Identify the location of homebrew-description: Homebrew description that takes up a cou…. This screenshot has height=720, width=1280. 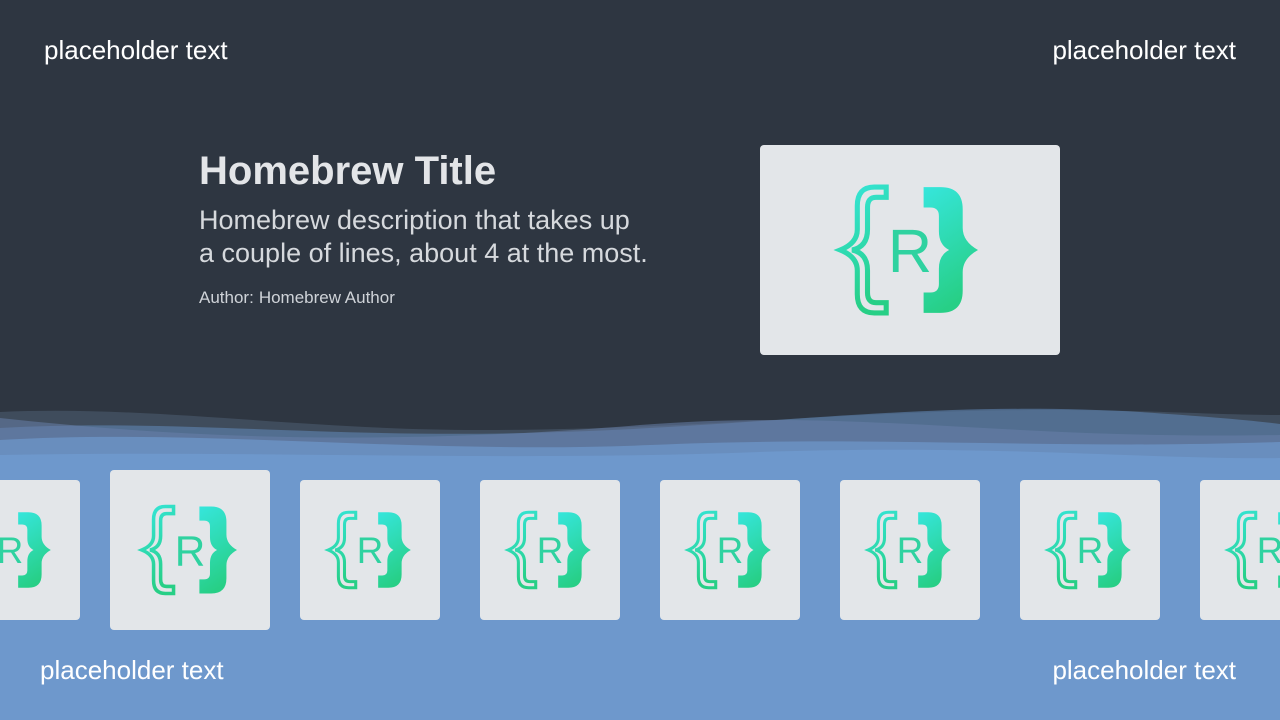
(423, 236).